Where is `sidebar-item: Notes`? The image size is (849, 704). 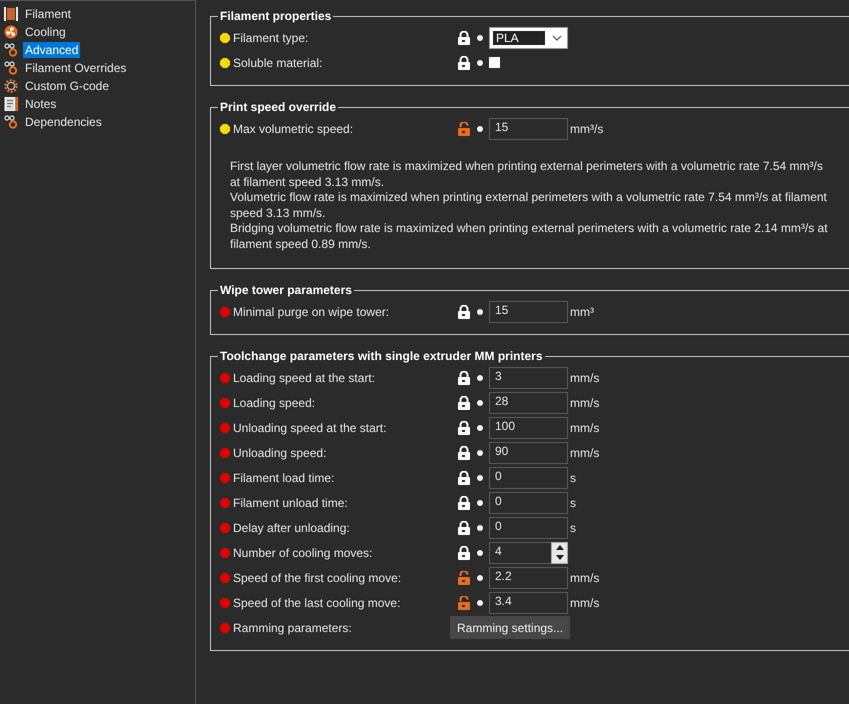 sidebar-item: Notes is located at coordinates (40, 104).